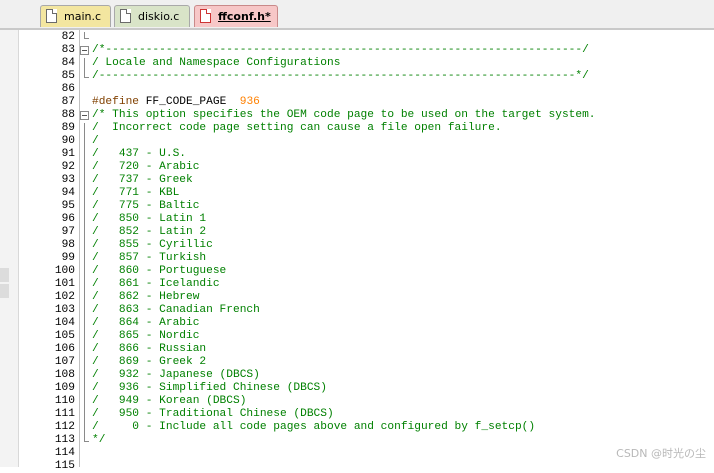 The width and height of the screenshot is (714, 473). Describe the element at coordinates (64, 349) in the screenshot. I see `line-number: 106` at that location.